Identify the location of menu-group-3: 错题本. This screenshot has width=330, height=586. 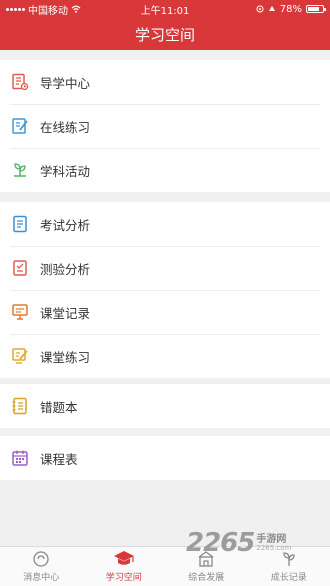
(165, 406).